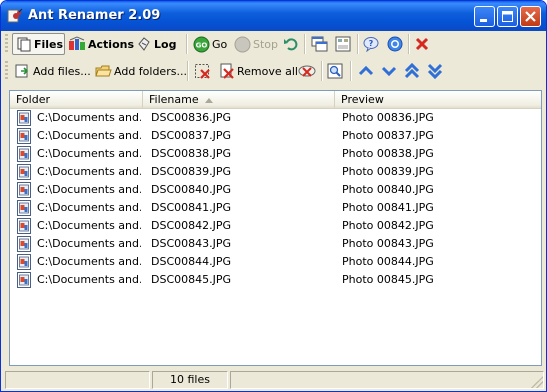 The height and width of the screenshot is (392, 547). What do you see at coordinates (307, 71) in the screenshot?
I see `remove-dead-button` at bounding box center [307, 71].